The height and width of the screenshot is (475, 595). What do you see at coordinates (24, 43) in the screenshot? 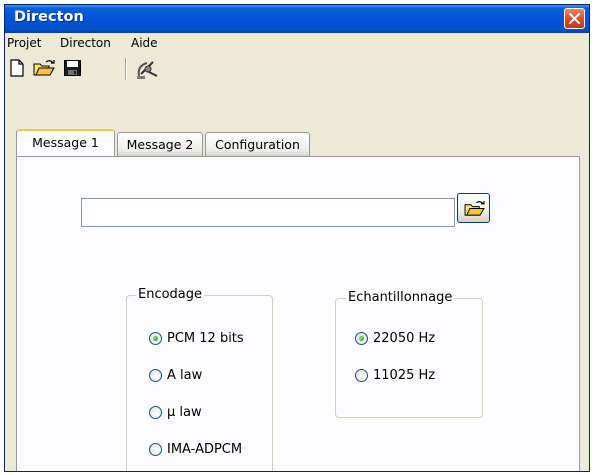
I see `menu-projet: Projet` at bounding box center [24, 43].